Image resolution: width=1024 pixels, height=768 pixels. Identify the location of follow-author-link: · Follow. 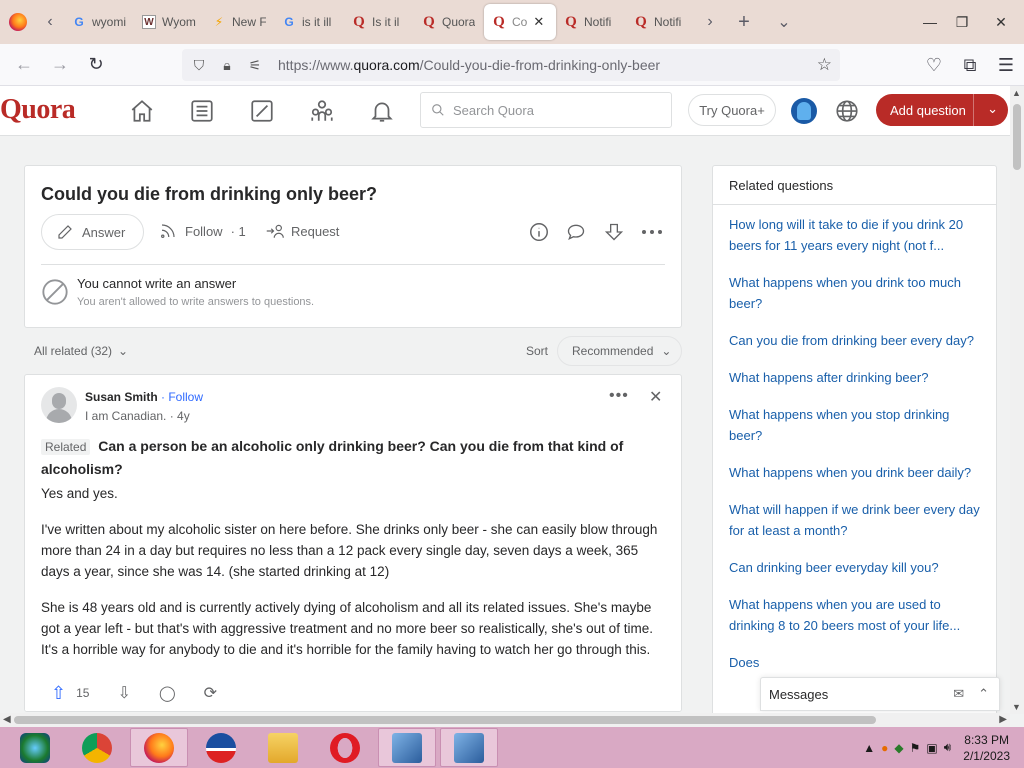
(182, 397).